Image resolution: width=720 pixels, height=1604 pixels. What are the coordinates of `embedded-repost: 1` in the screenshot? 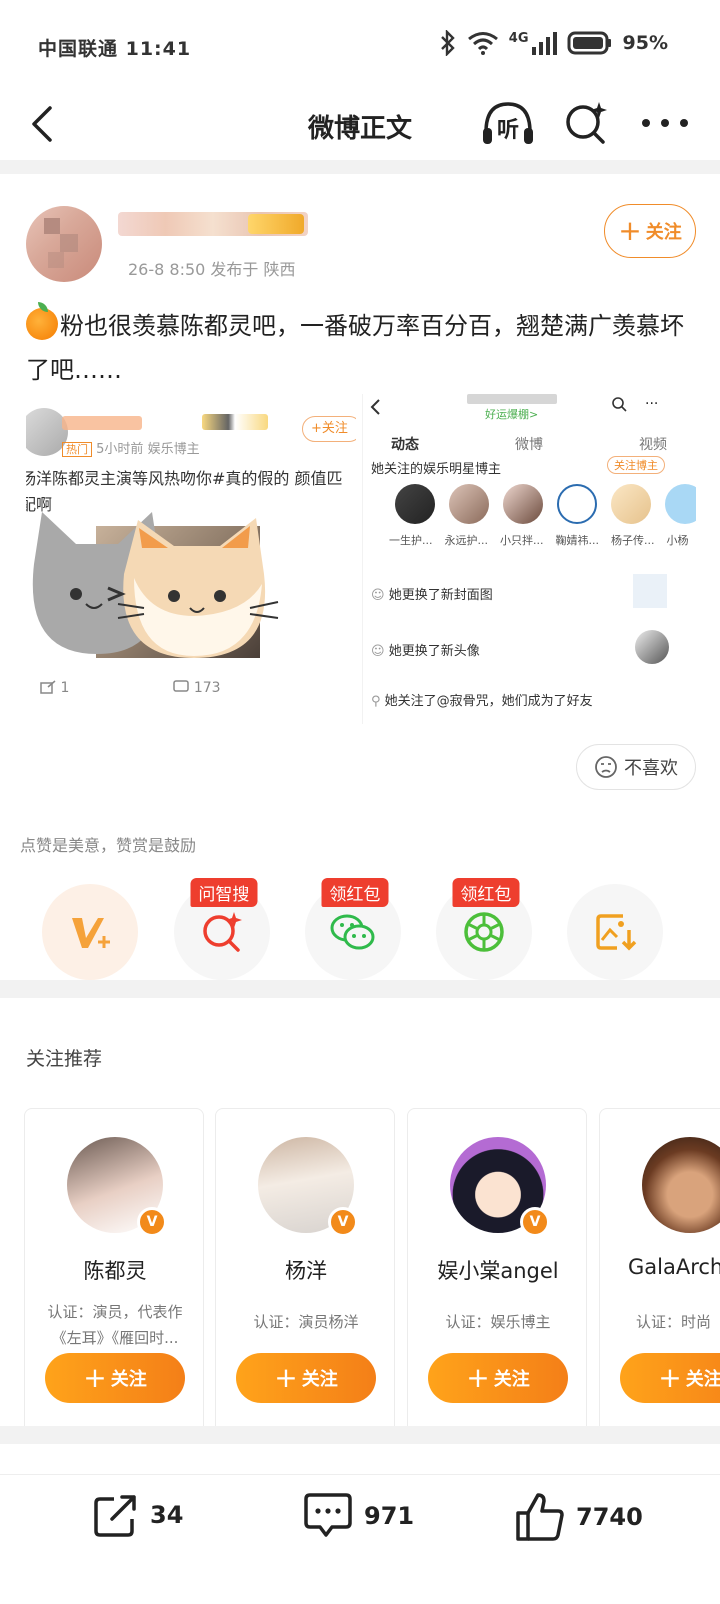 It's located at (54, 688).